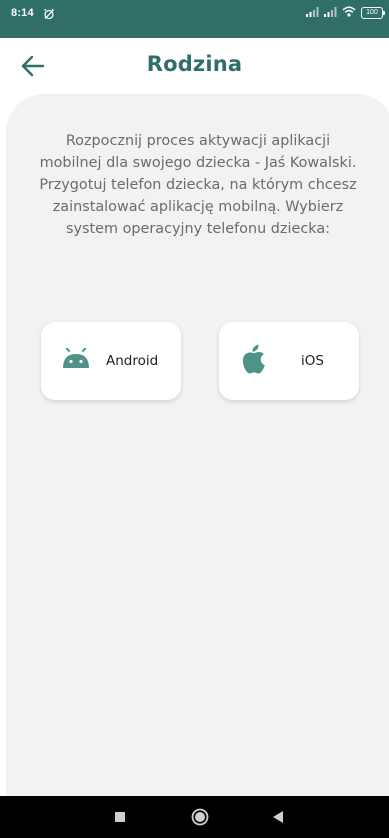  I want to click on system-nav-bar, so click(194, 817).